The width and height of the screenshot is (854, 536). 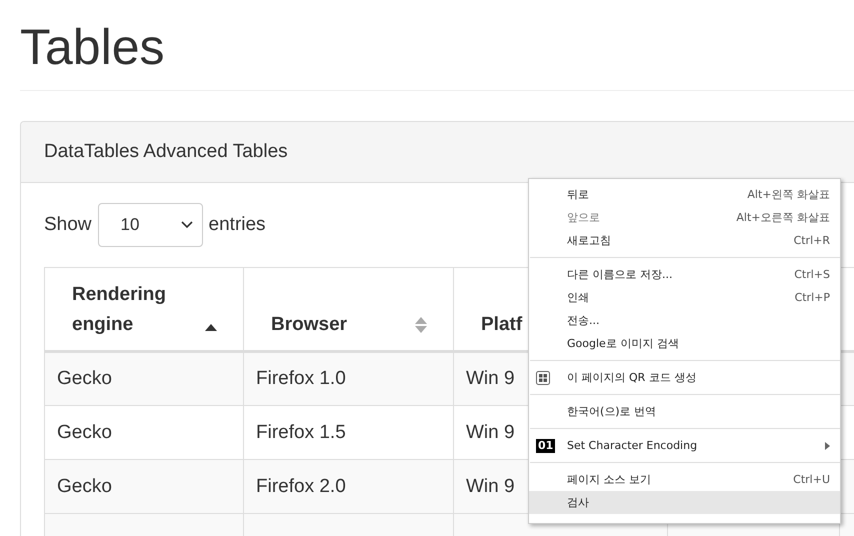 What do you see at coordinates (301, 378) in the screenshot?
I see `table-cell: Firefox 1.0` at bounding box center [301, 378].